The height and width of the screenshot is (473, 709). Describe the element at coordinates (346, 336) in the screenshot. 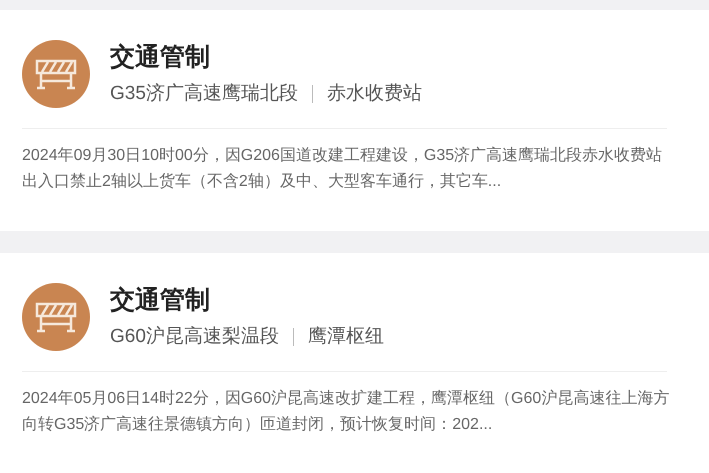

I see `location-name: 鹰潭枢纽` at that location.